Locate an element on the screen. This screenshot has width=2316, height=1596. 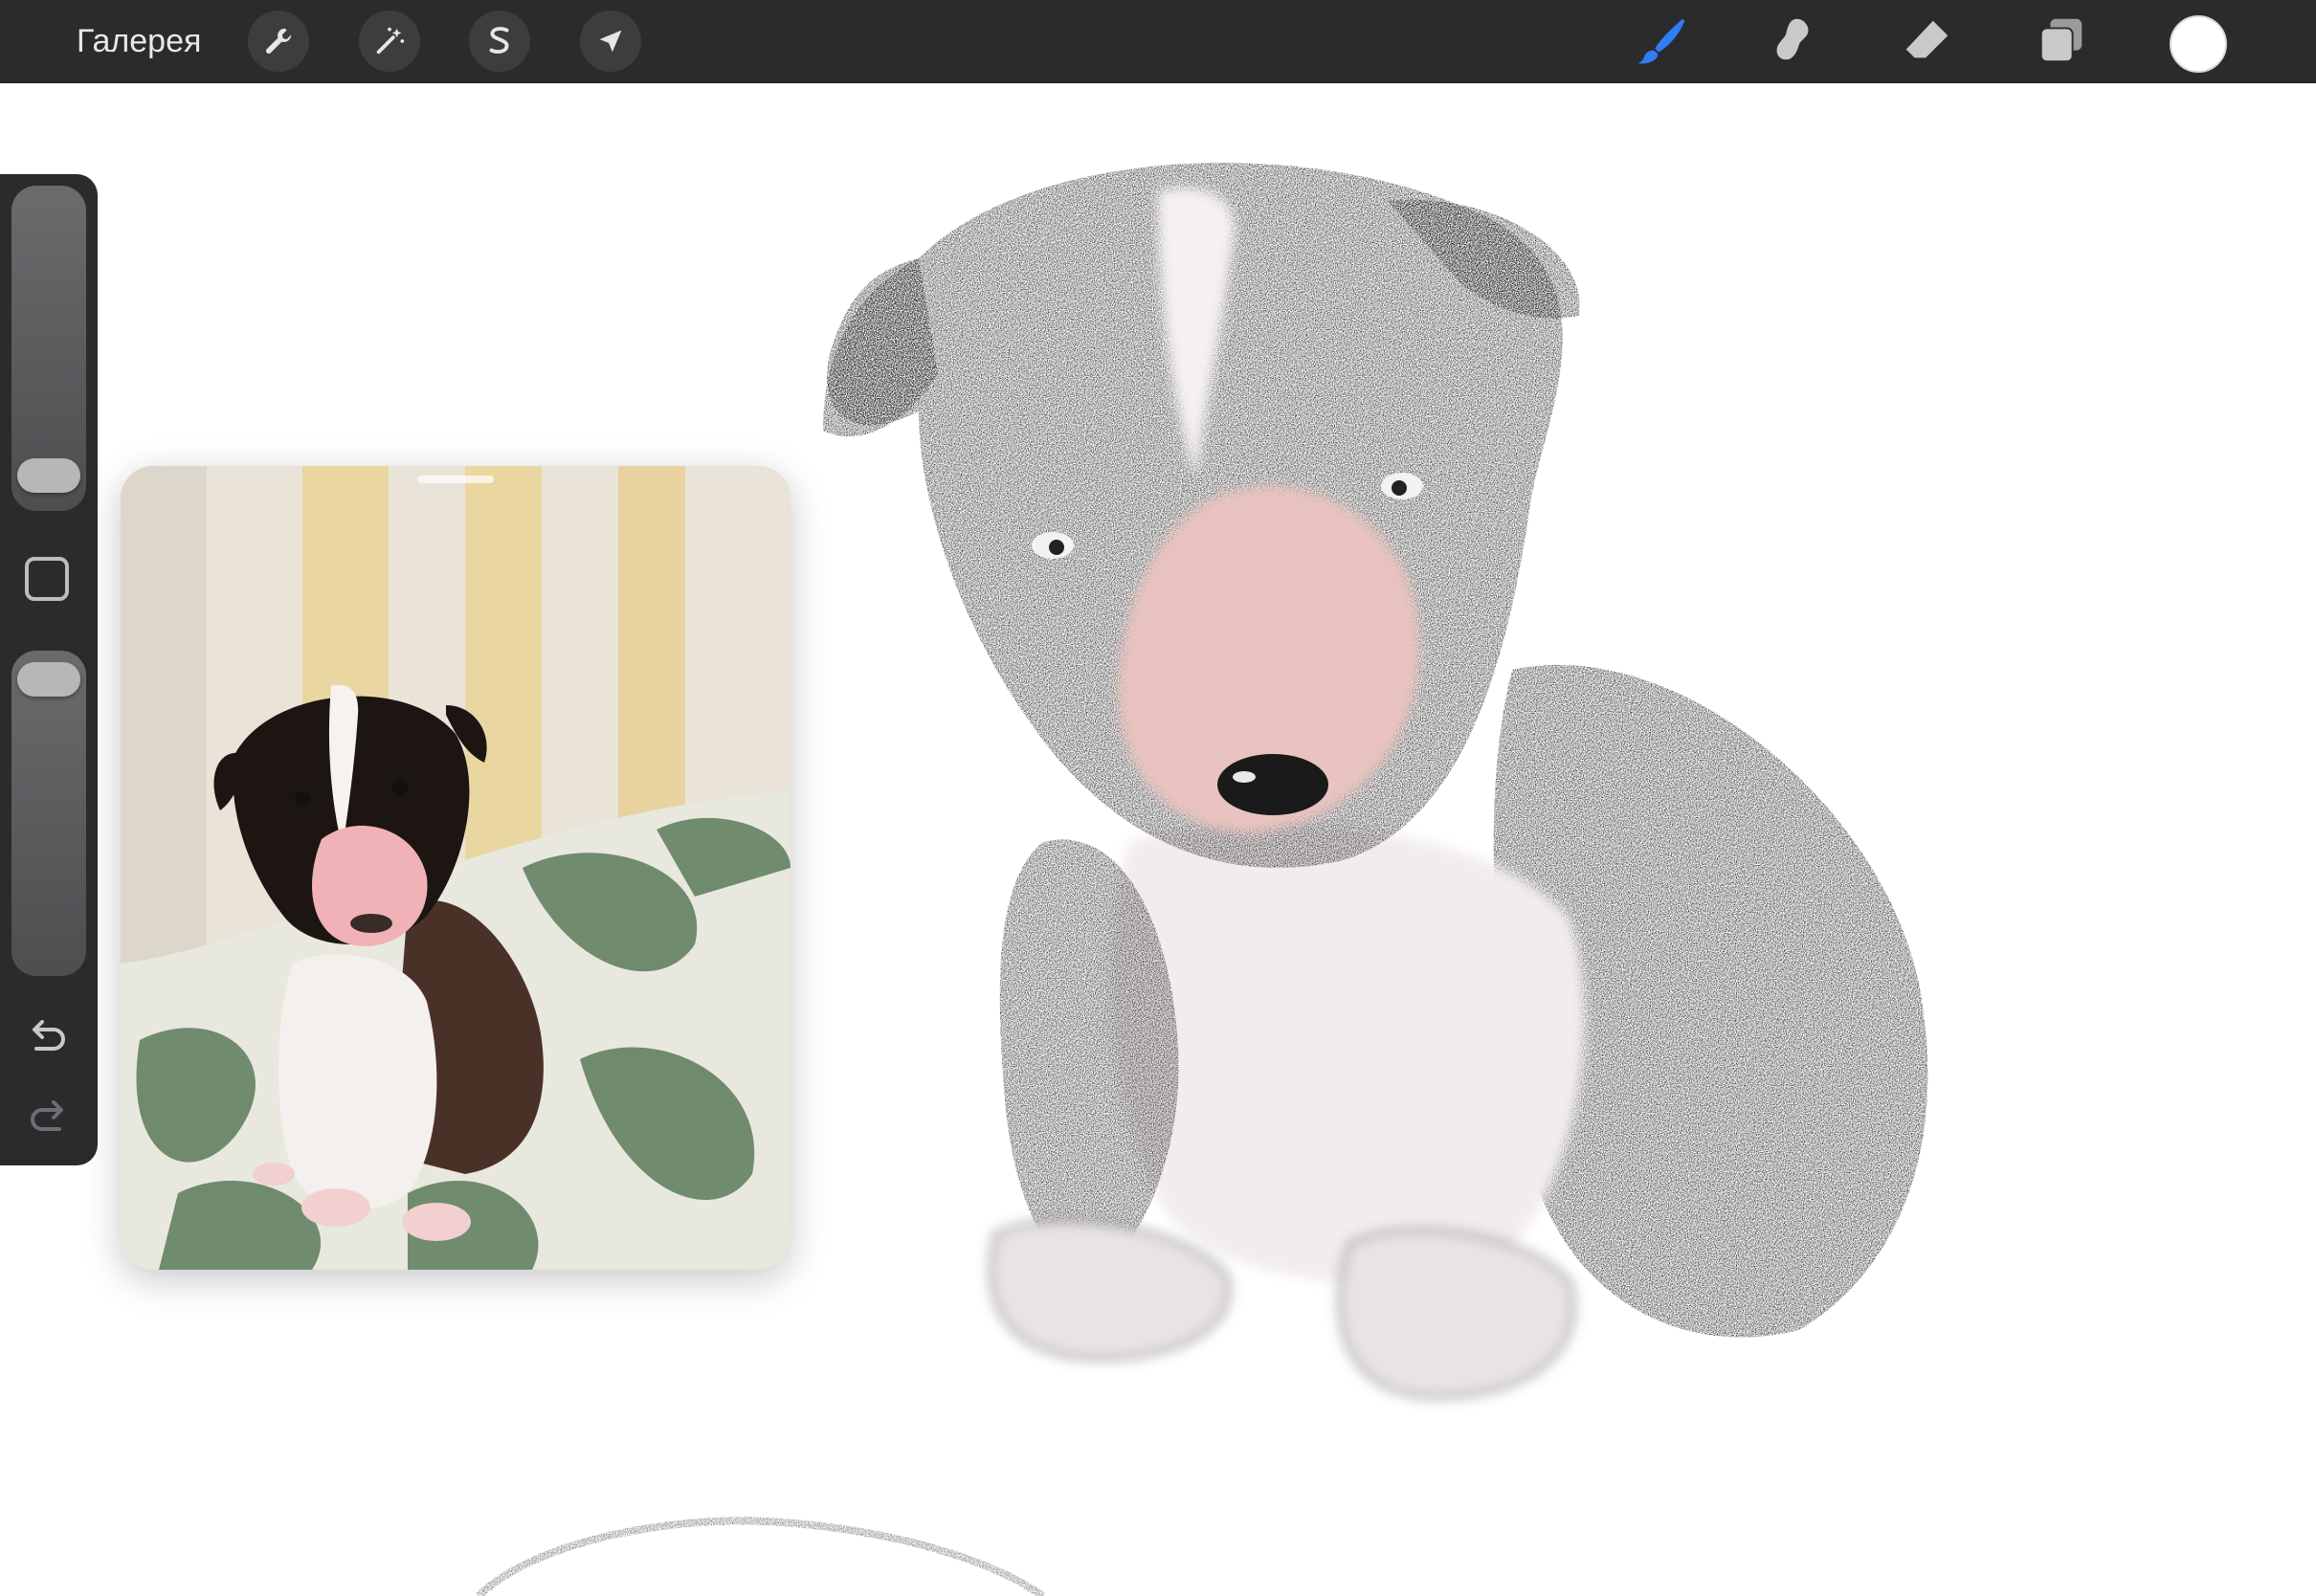
reference-photo-puppy is located at coordinates (456, 868).